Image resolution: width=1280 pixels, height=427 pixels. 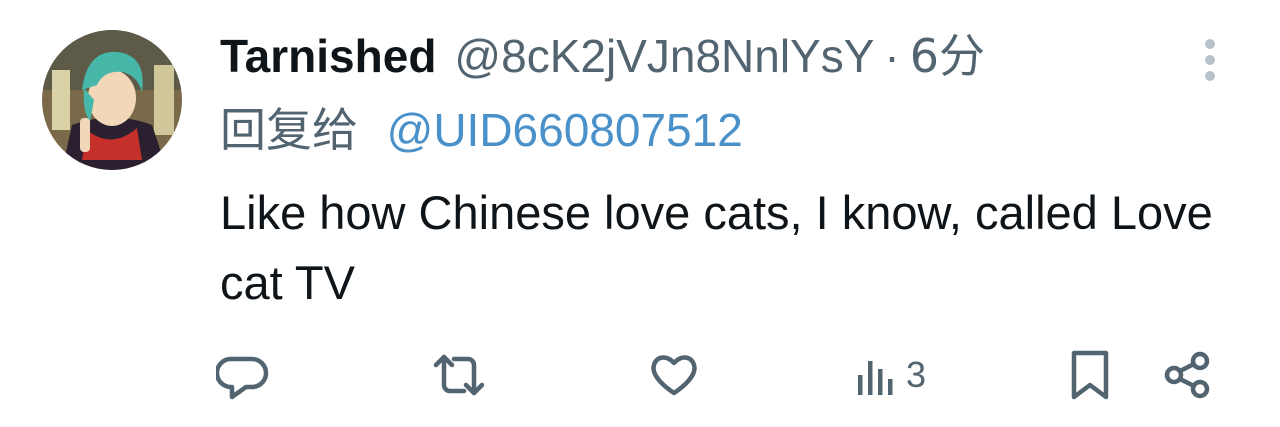 What do you see at coordinates (242, 378) in the screenshot?
I see `speech-bubble-icon` at bounding box center [242, 378].